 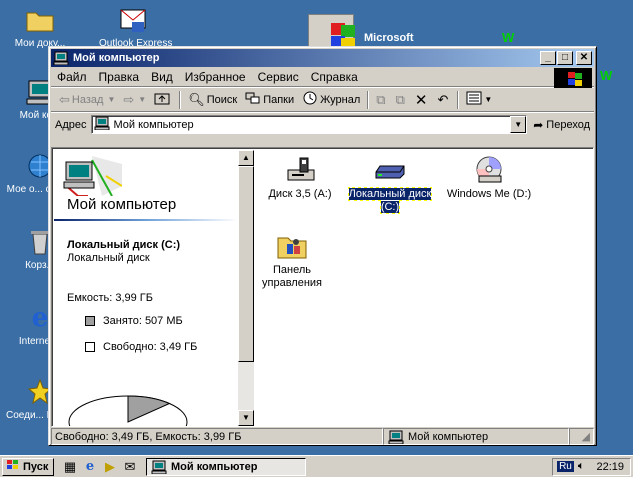 What do you see at coordinates (129, 99) in the screenshot?
I see `arrow-right-icon: ⇨` at bounding box center [129, 99].